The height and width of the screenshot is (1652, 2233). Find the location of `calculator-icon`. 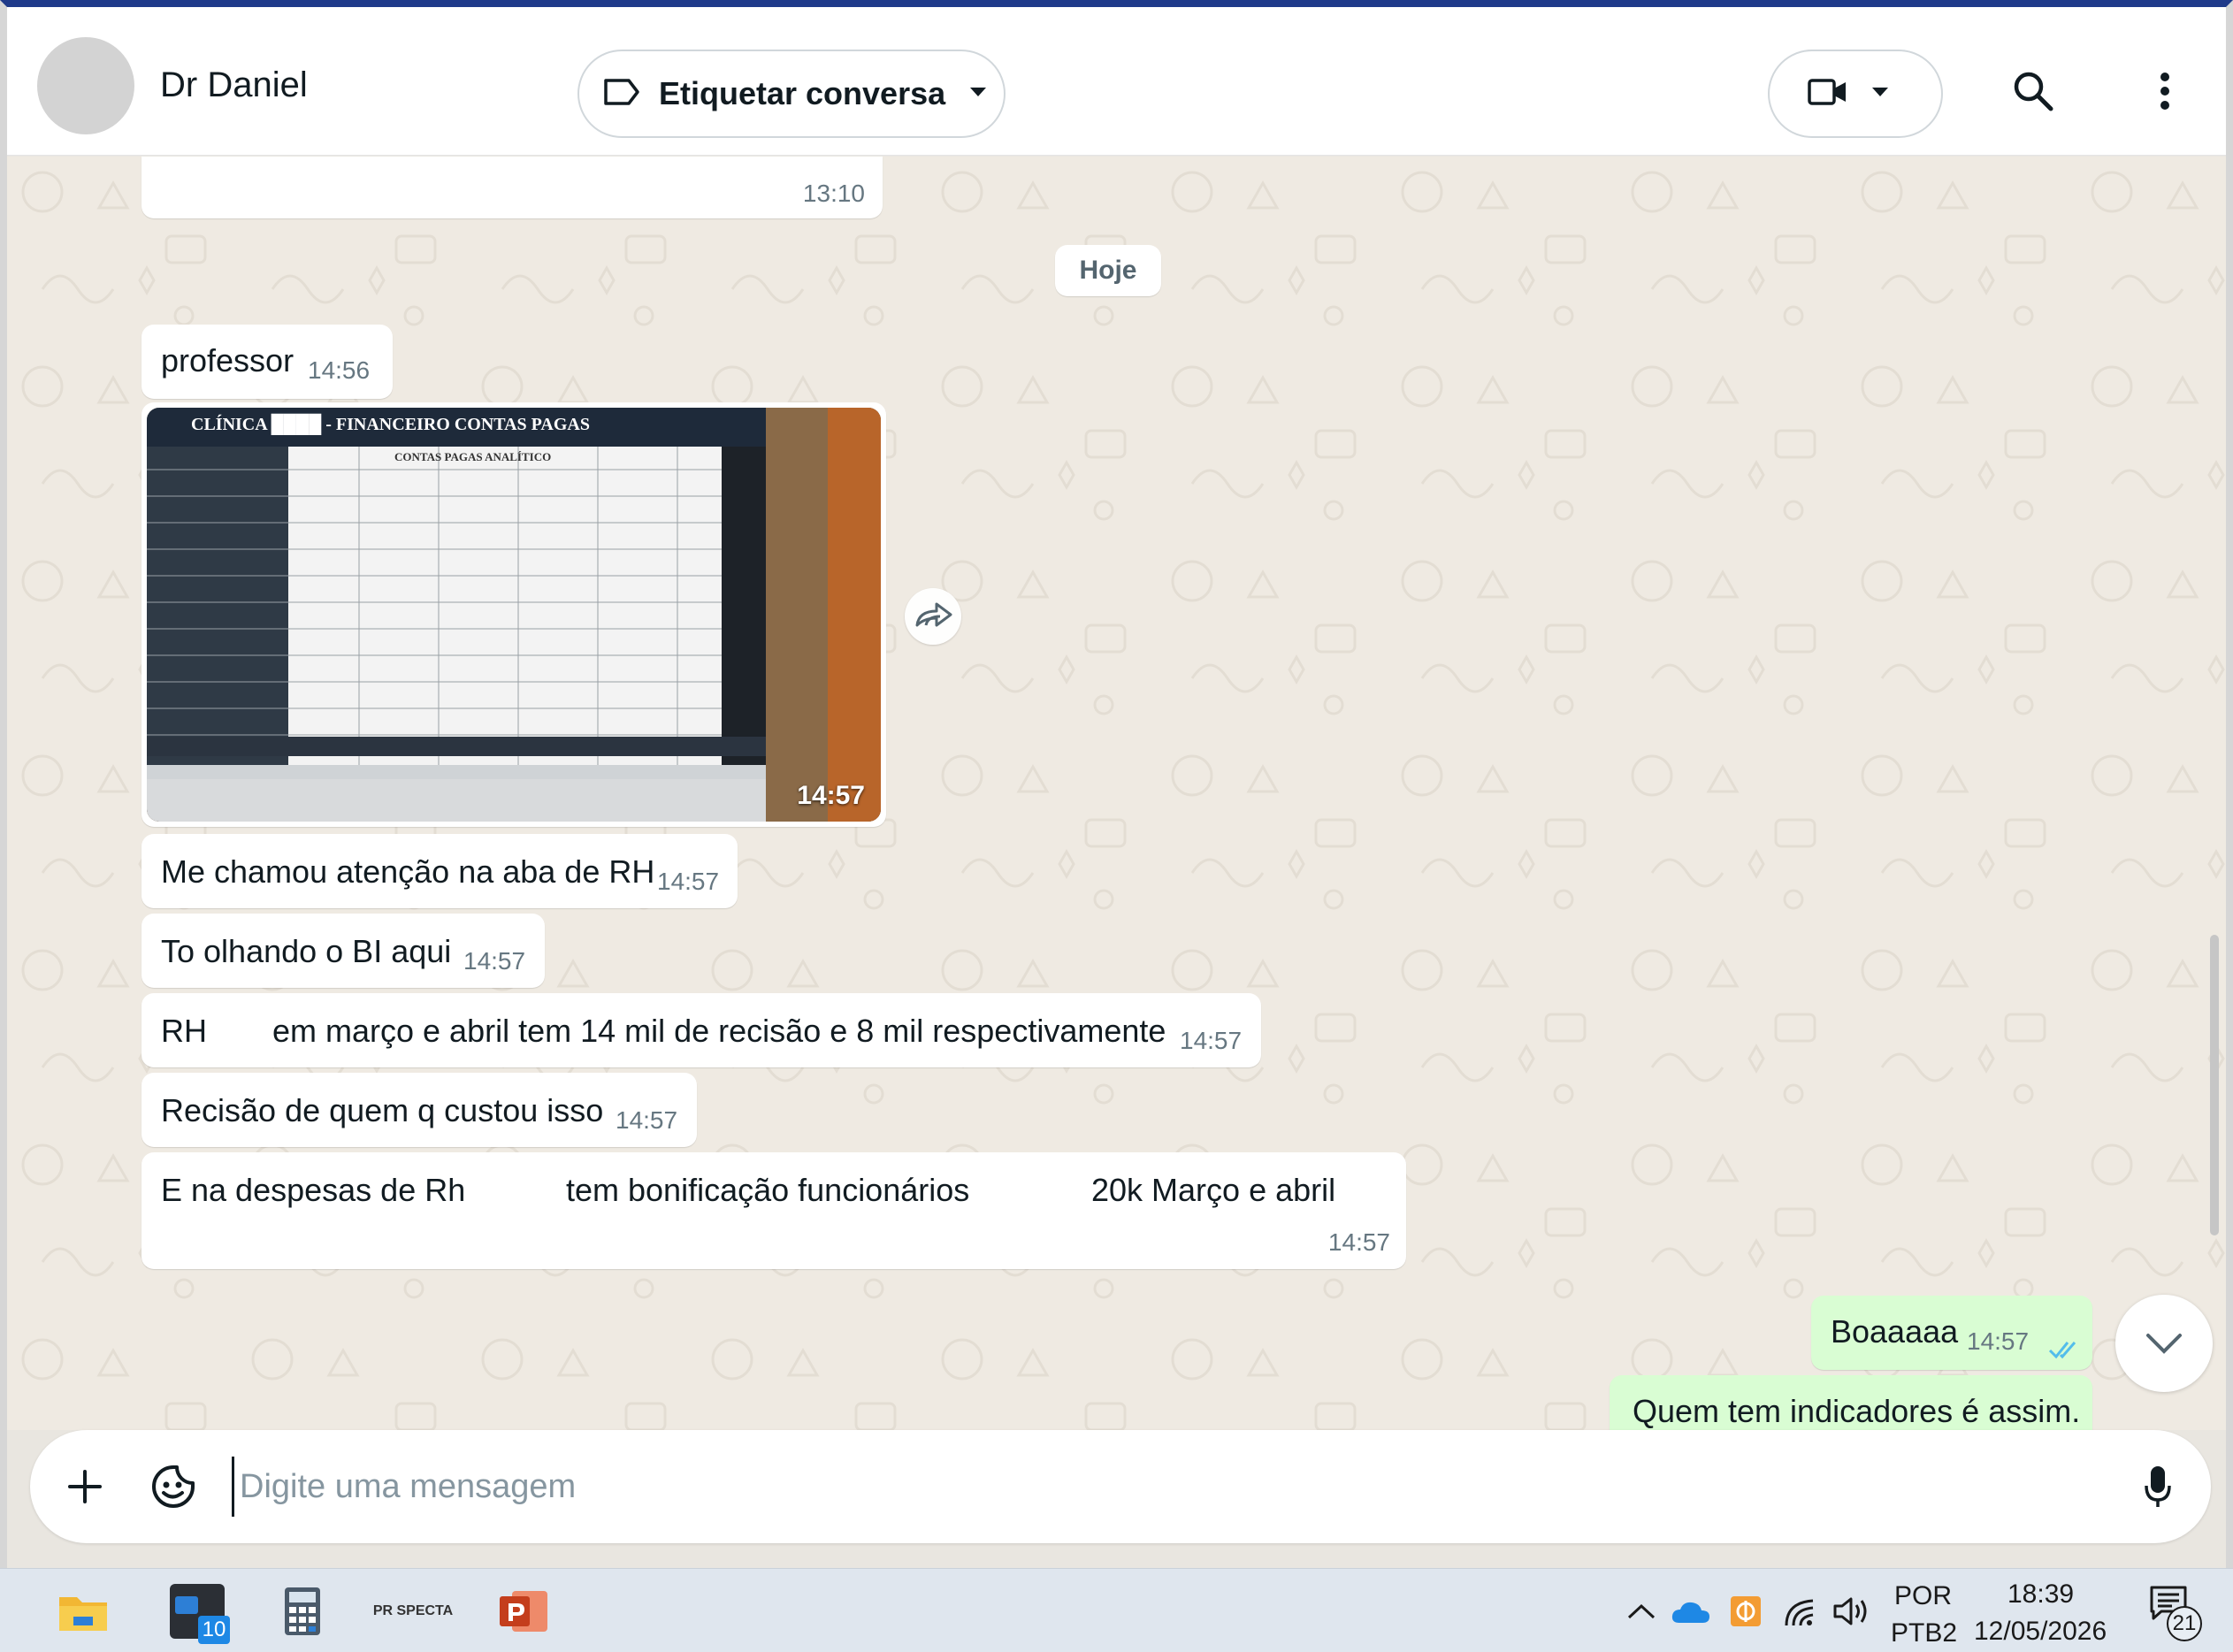

calculator-icon is located at coordinates (302, 1612).